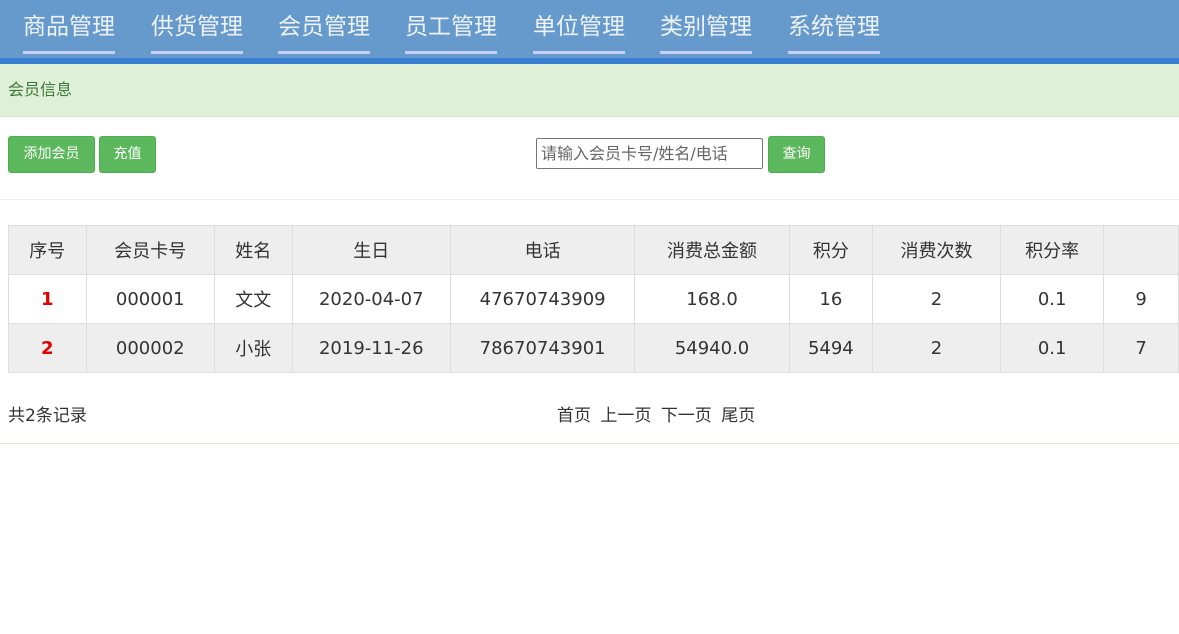  I want to click on table-footer: 共2条记录 首页 上一页 下一页 尾页, so click(589, 409).